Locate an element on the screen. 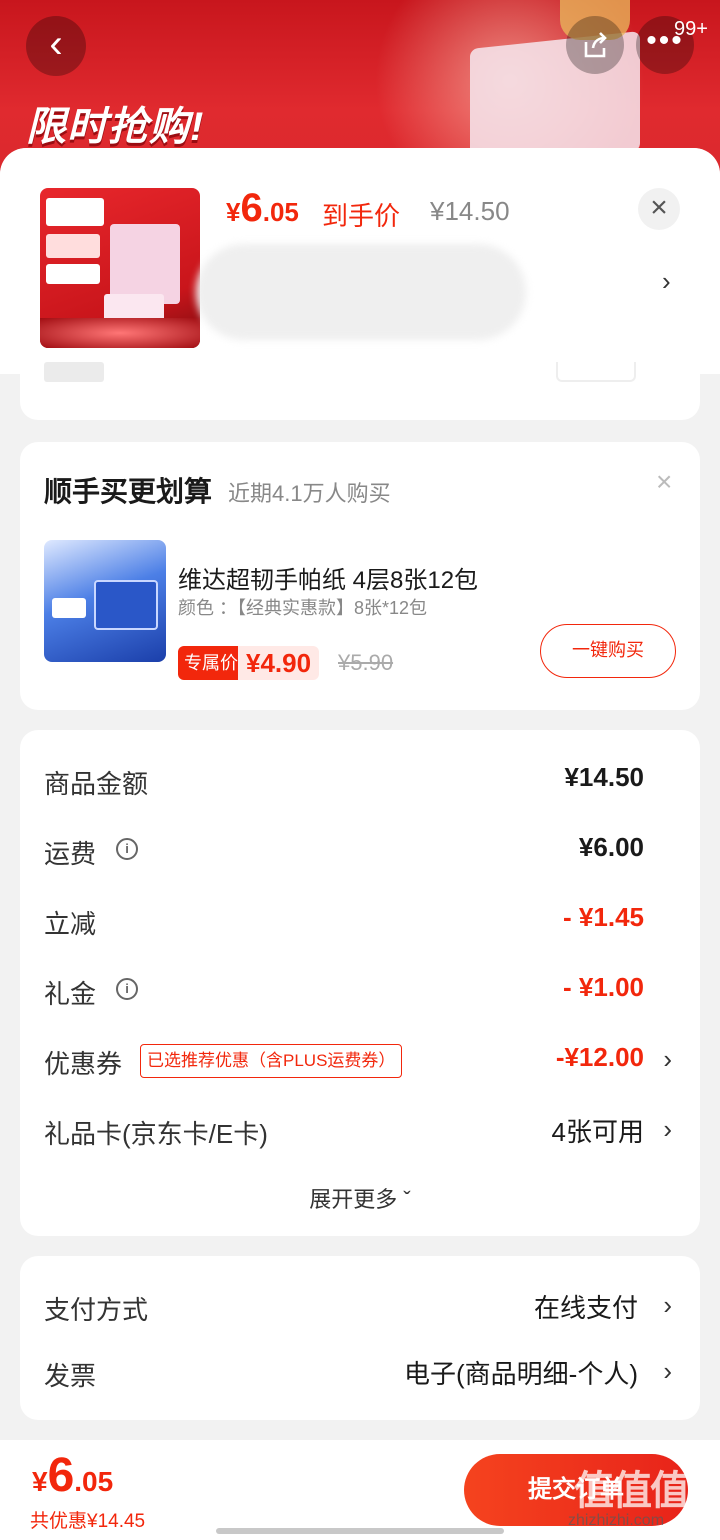  final-price: ¥6.05 is located at coordinates (262, 208).